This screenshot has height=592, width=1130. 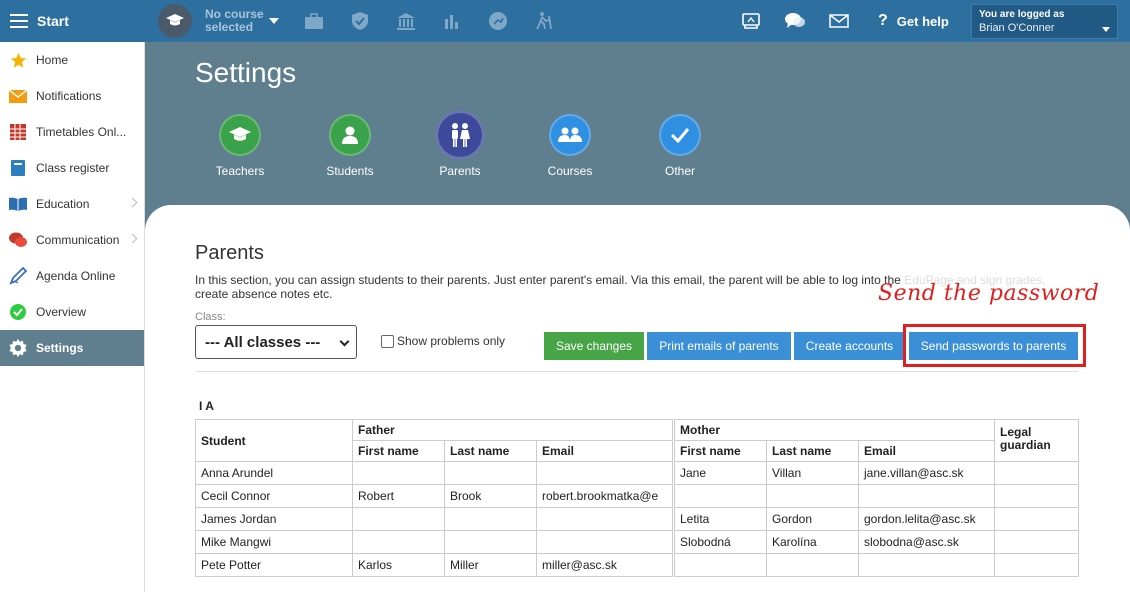 What do you see at coordinates (849, 346) in the screenshot?
I see `create-accounts-button: Create accounts` at bounding box center [849, 346].